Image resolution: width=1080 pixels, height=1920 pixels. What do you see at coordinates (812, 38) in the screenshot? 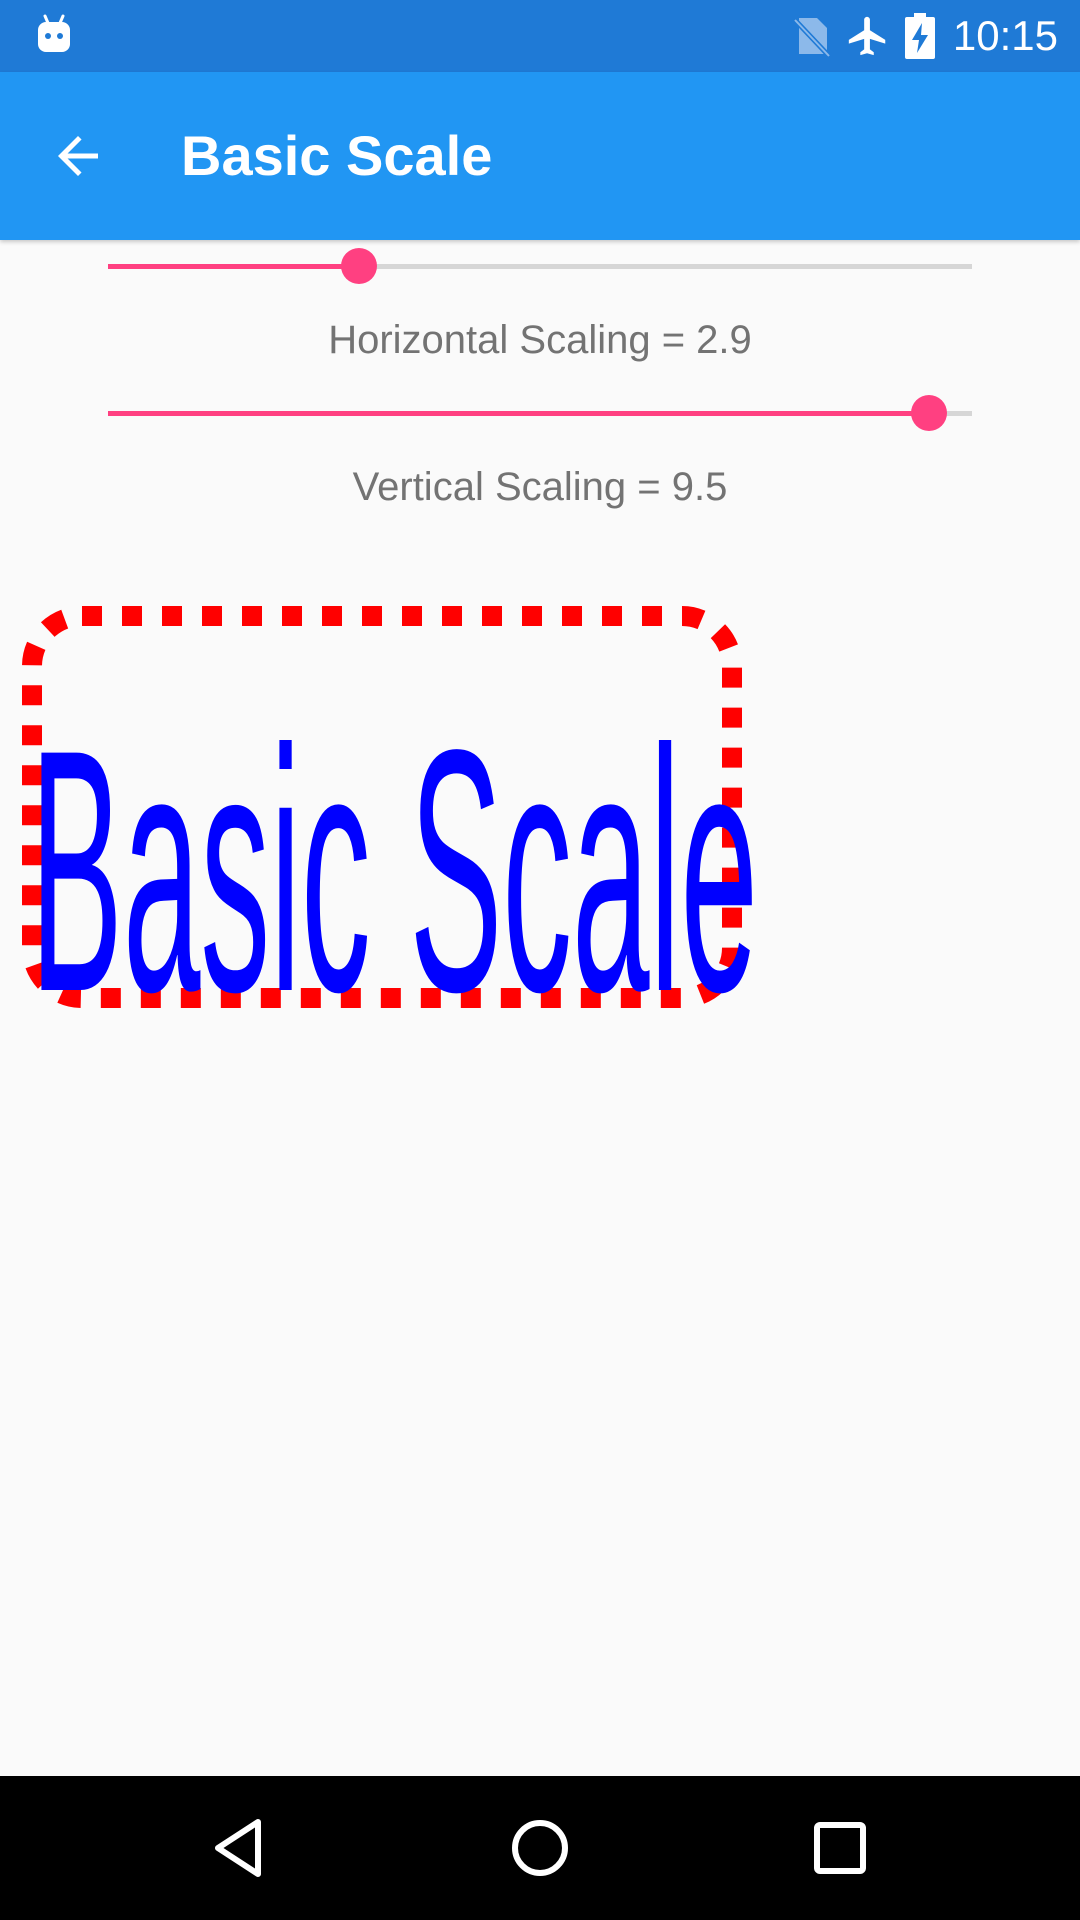
I see `no-sim-icon` at bounding box center [812, 38].